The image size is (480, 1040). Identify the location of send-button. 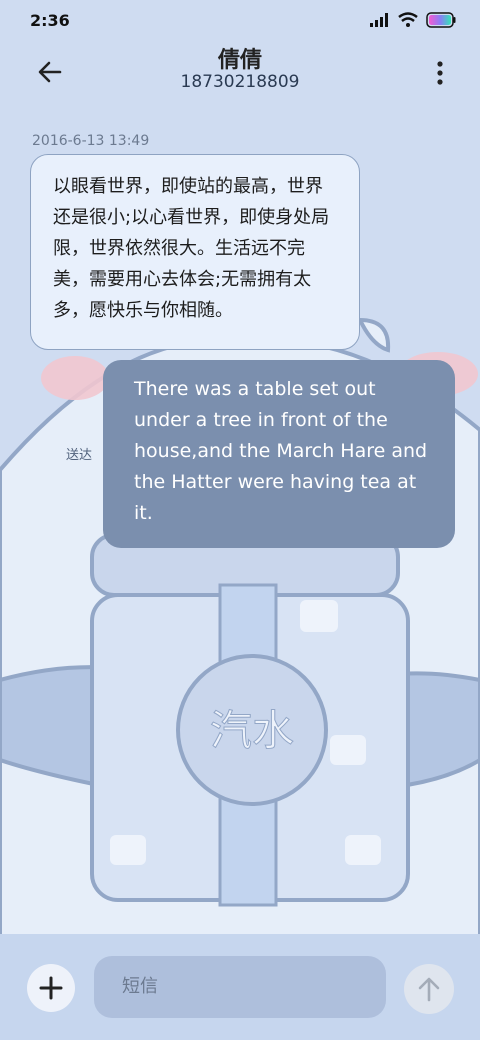
(429, 989).